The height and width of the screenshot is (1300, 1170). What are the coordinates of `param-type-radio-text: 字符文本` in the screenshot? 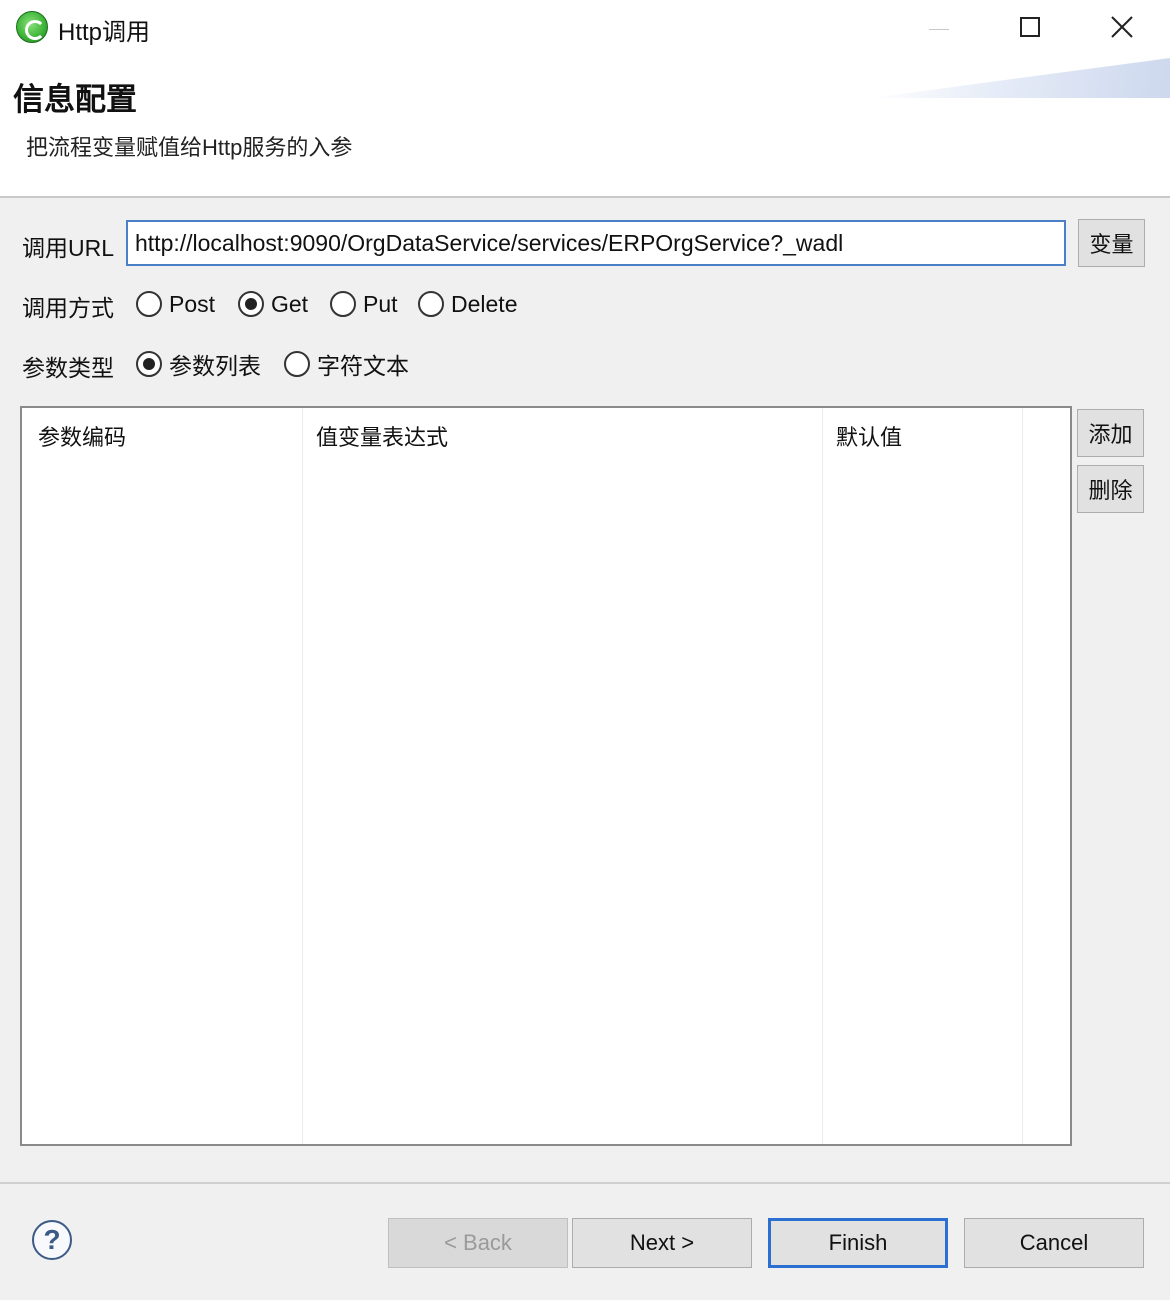 It's located at (346, 364).